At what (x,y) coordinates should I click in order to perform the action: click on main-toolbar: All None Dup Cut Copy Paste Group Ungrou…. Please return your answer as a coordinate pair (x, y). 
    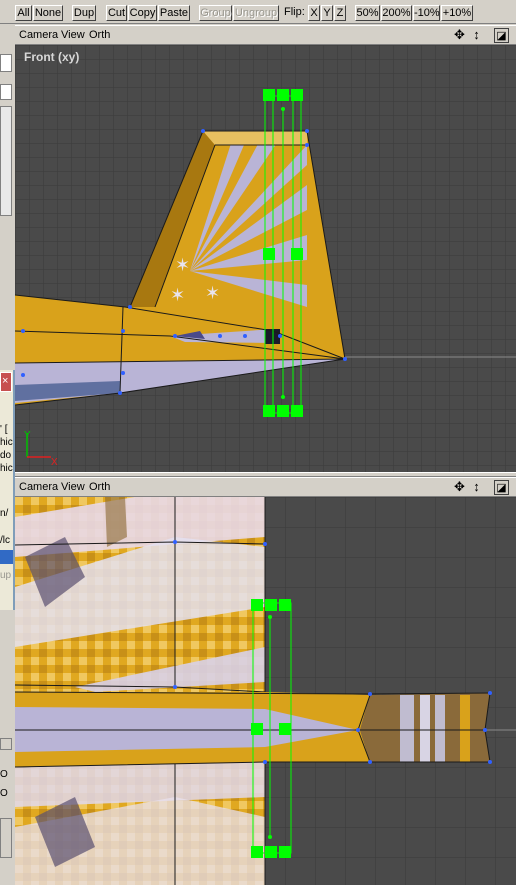
    Looking at the image, I should click on (258, 12).